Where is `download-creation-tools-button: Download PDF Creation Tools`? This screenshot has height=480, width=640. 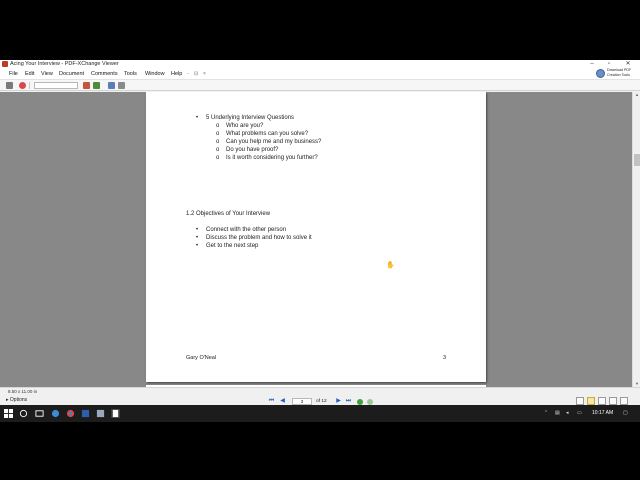
download-creation-tools-button: Download PDF Creation Tools is located at coordinates (617, 74).